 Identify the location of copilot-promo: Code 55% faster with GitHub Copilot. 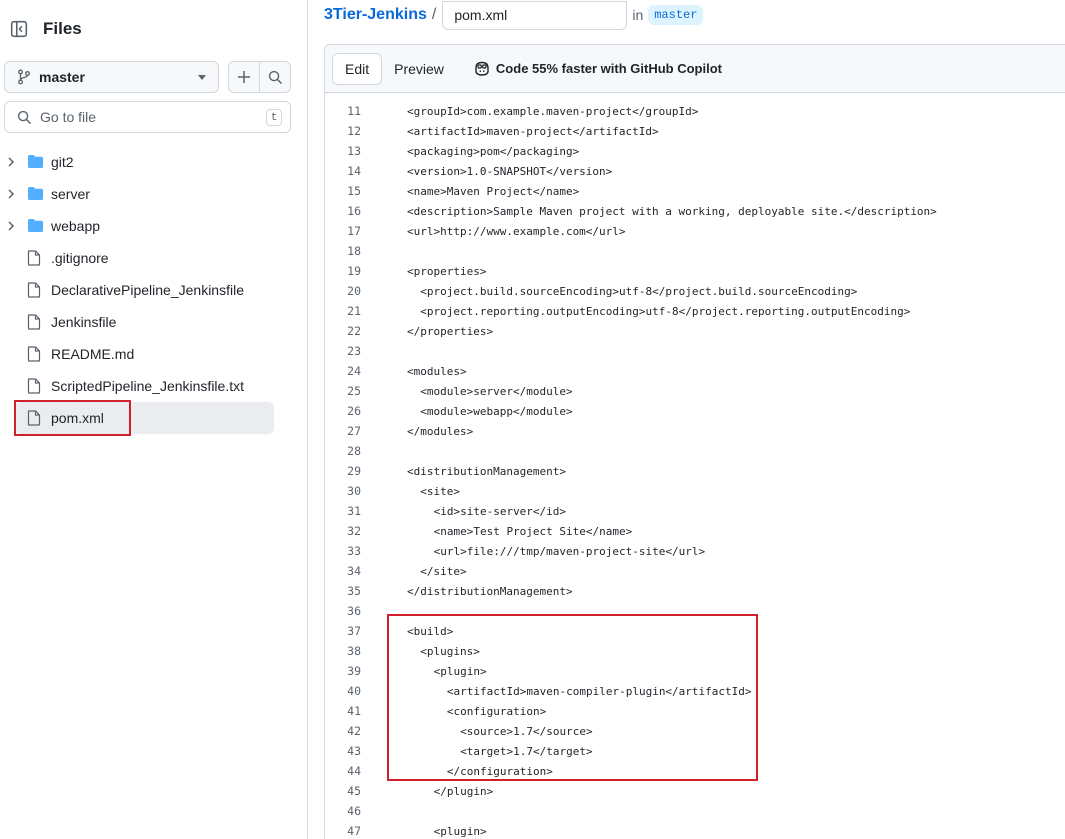
(598, 68).